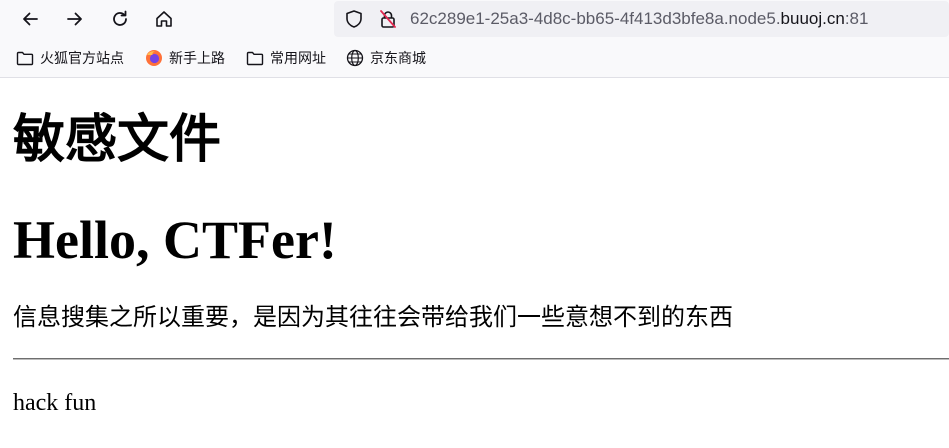 This screenshot has height=448, width=949. I want to click on home-button, so click(164, 19).